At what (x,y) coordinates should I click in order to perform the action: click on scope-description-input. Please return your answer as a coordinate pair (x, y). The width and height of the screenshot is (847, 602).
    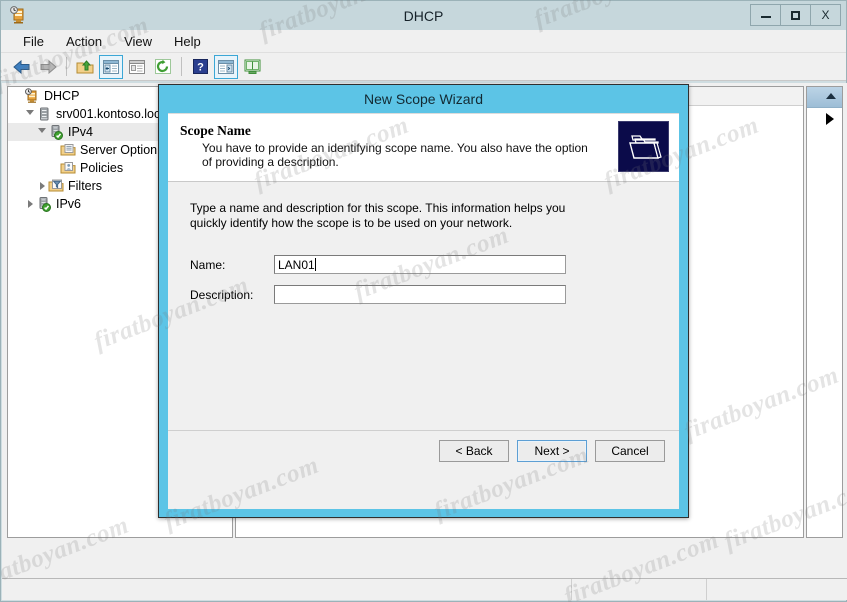
    Looking at the image, I should click on (420, 294).